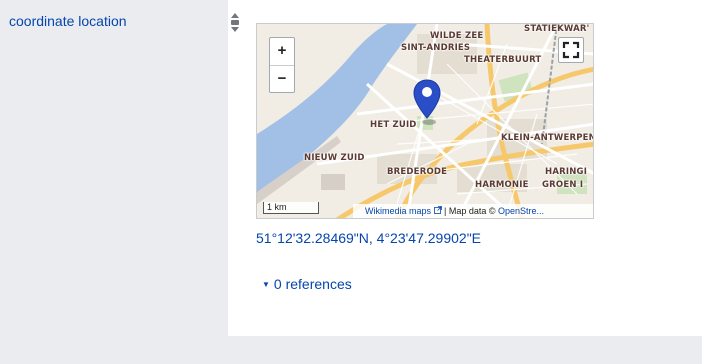 This screenshot has width=702, height=364. Describe the element at coordinates (312, 284) in the screenshot. I see `references-toggle-label: 0 references` at that location.